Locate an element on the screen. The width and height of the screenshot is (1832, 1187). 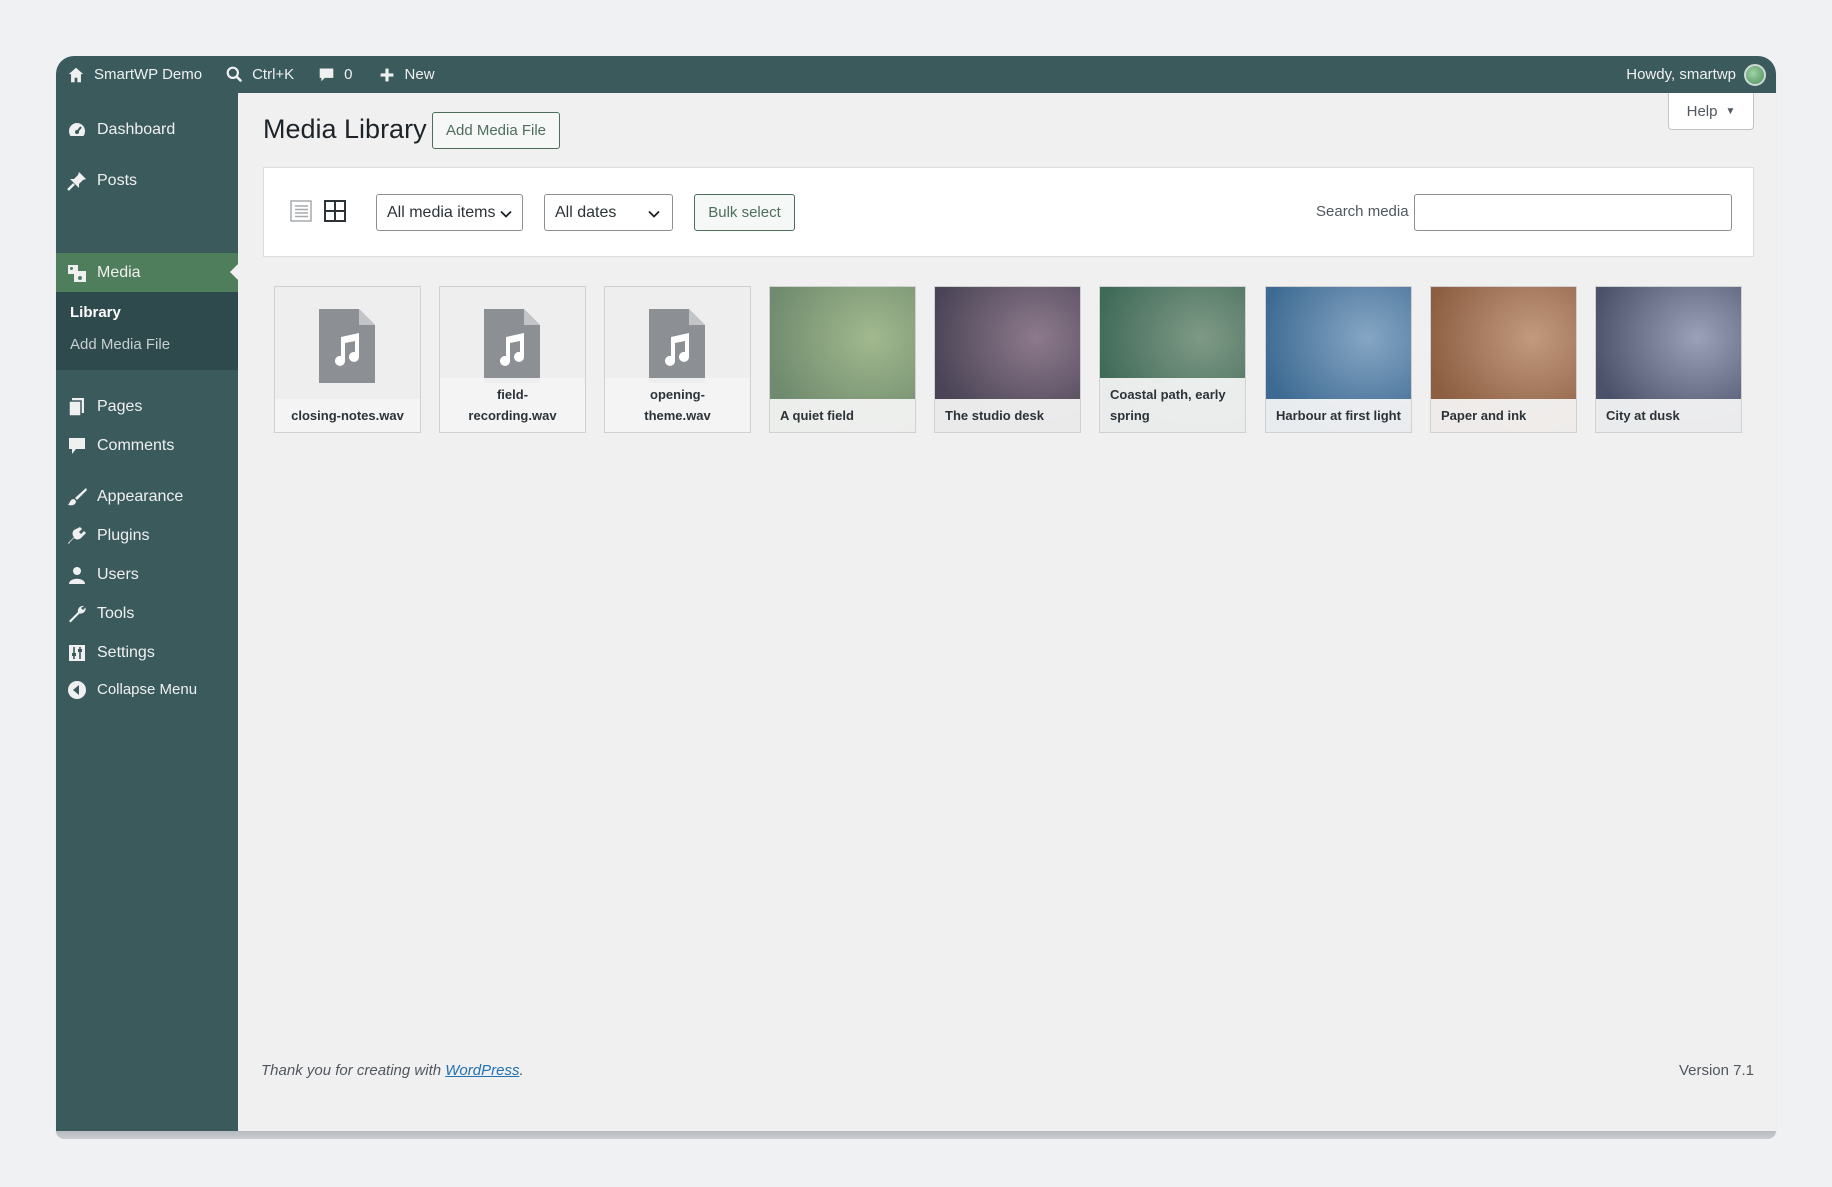
media-caption: opening- theme.wav is located at coordinates (677, 405).